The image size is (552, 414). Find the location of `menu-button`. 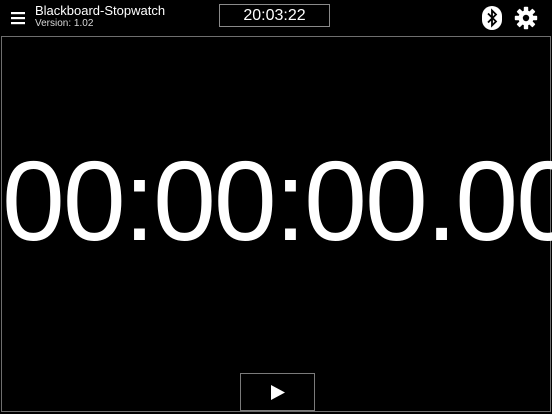

menu-button is located at coordinates (18, 18).